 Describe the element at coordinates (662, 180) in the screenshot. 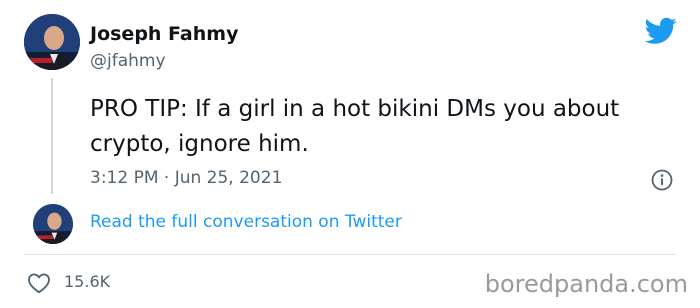

I see `info-icon` at that location.